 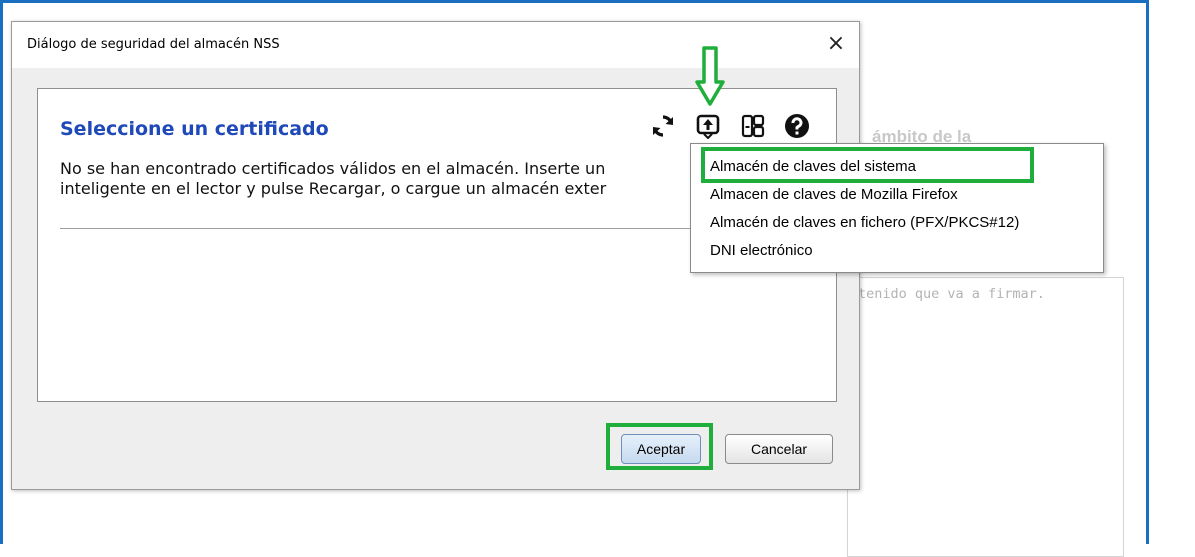 What do you see at coordinates (951, 294) in the screenshot?
I see `textarea-placeholder: tenido que va a firmar.` at bounding box center [951, 294].